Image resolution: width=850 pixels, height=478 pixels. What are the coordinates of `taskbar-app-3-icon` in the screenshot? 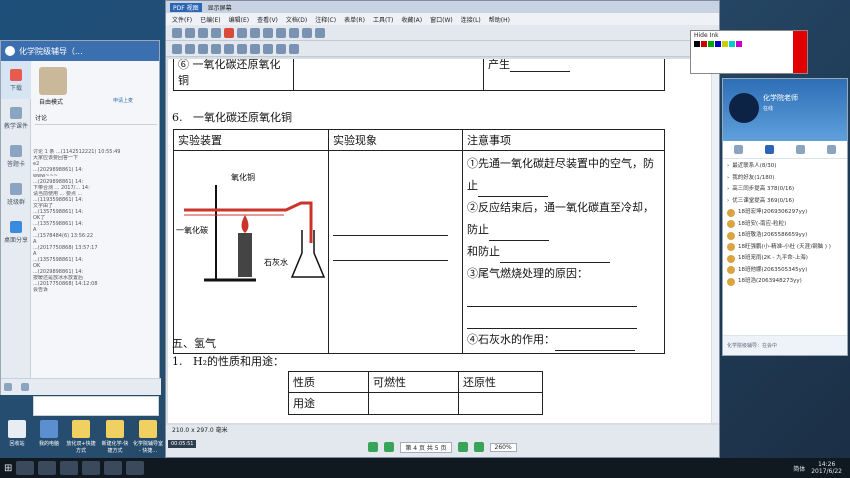 It's located at (69, 468).